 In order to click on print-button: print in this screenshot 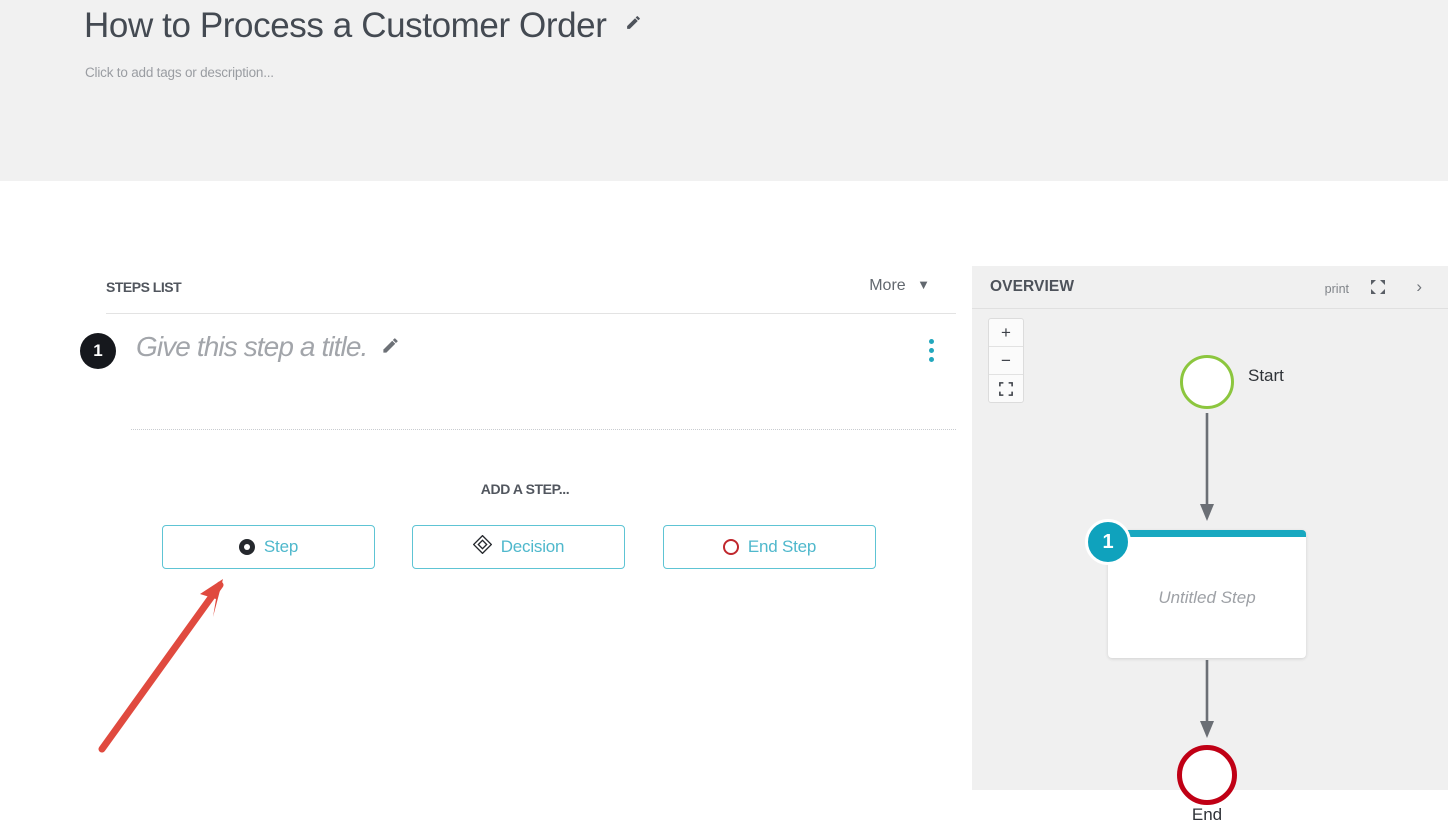, I will do `click(1337, 289)`.